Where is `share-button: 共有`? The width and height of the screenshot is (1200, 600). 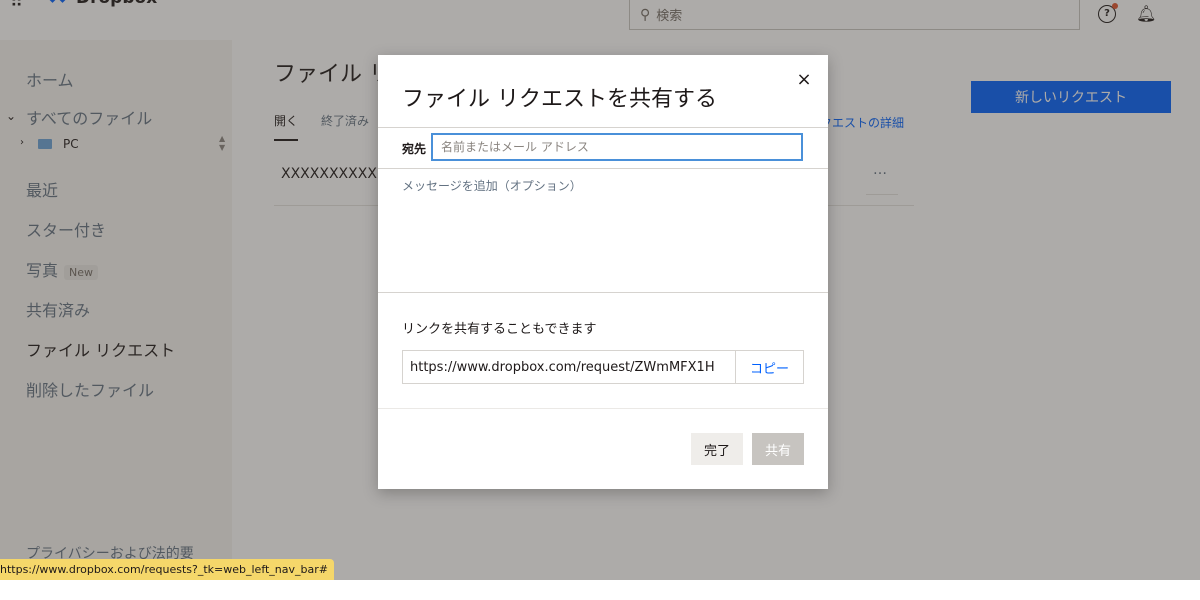
share-button: 共有 is located at coordinates (778, 449).